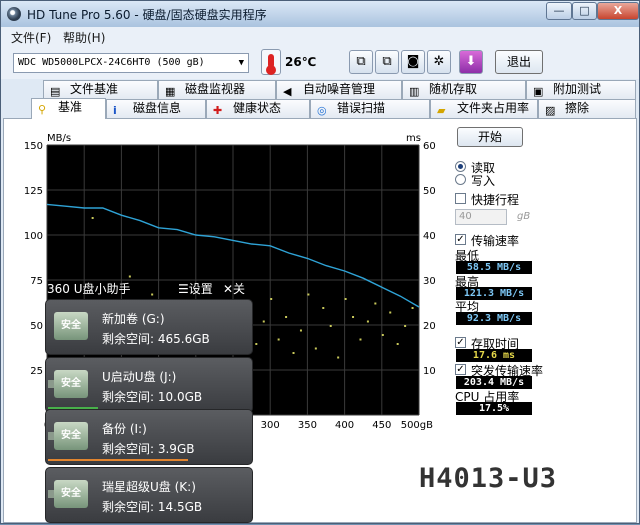 The width and height of the screenshot is (640, 525). What do you see at coordinates (270, 425) in the screenshot?
I see `x-tick-label: 300` at bounding box center [270, 425].